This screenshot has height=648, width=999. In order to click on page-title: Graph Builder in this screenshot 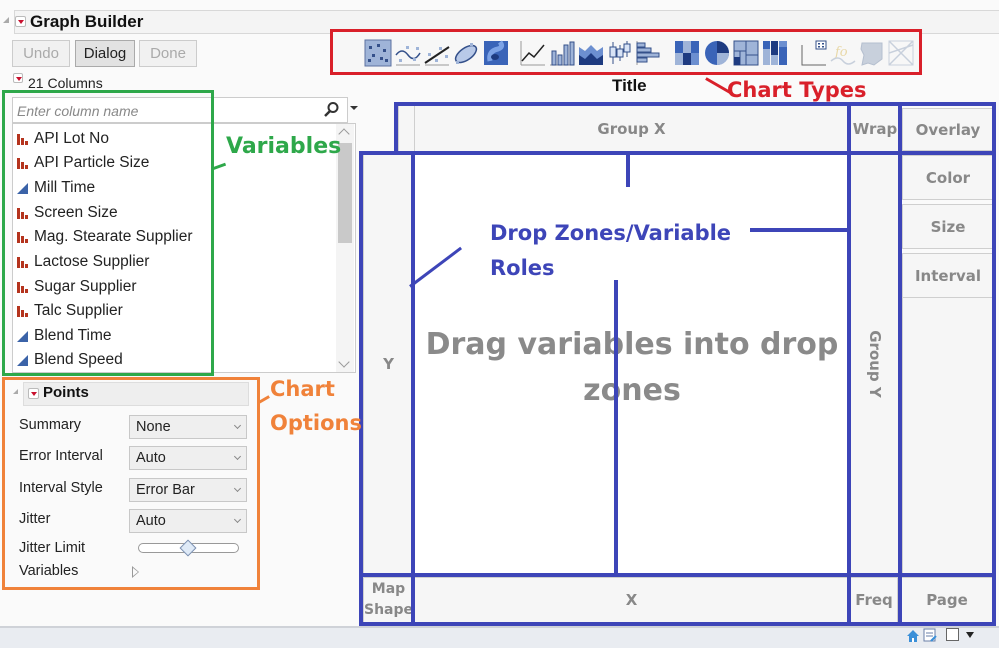, I will do `click(87, 21)`.